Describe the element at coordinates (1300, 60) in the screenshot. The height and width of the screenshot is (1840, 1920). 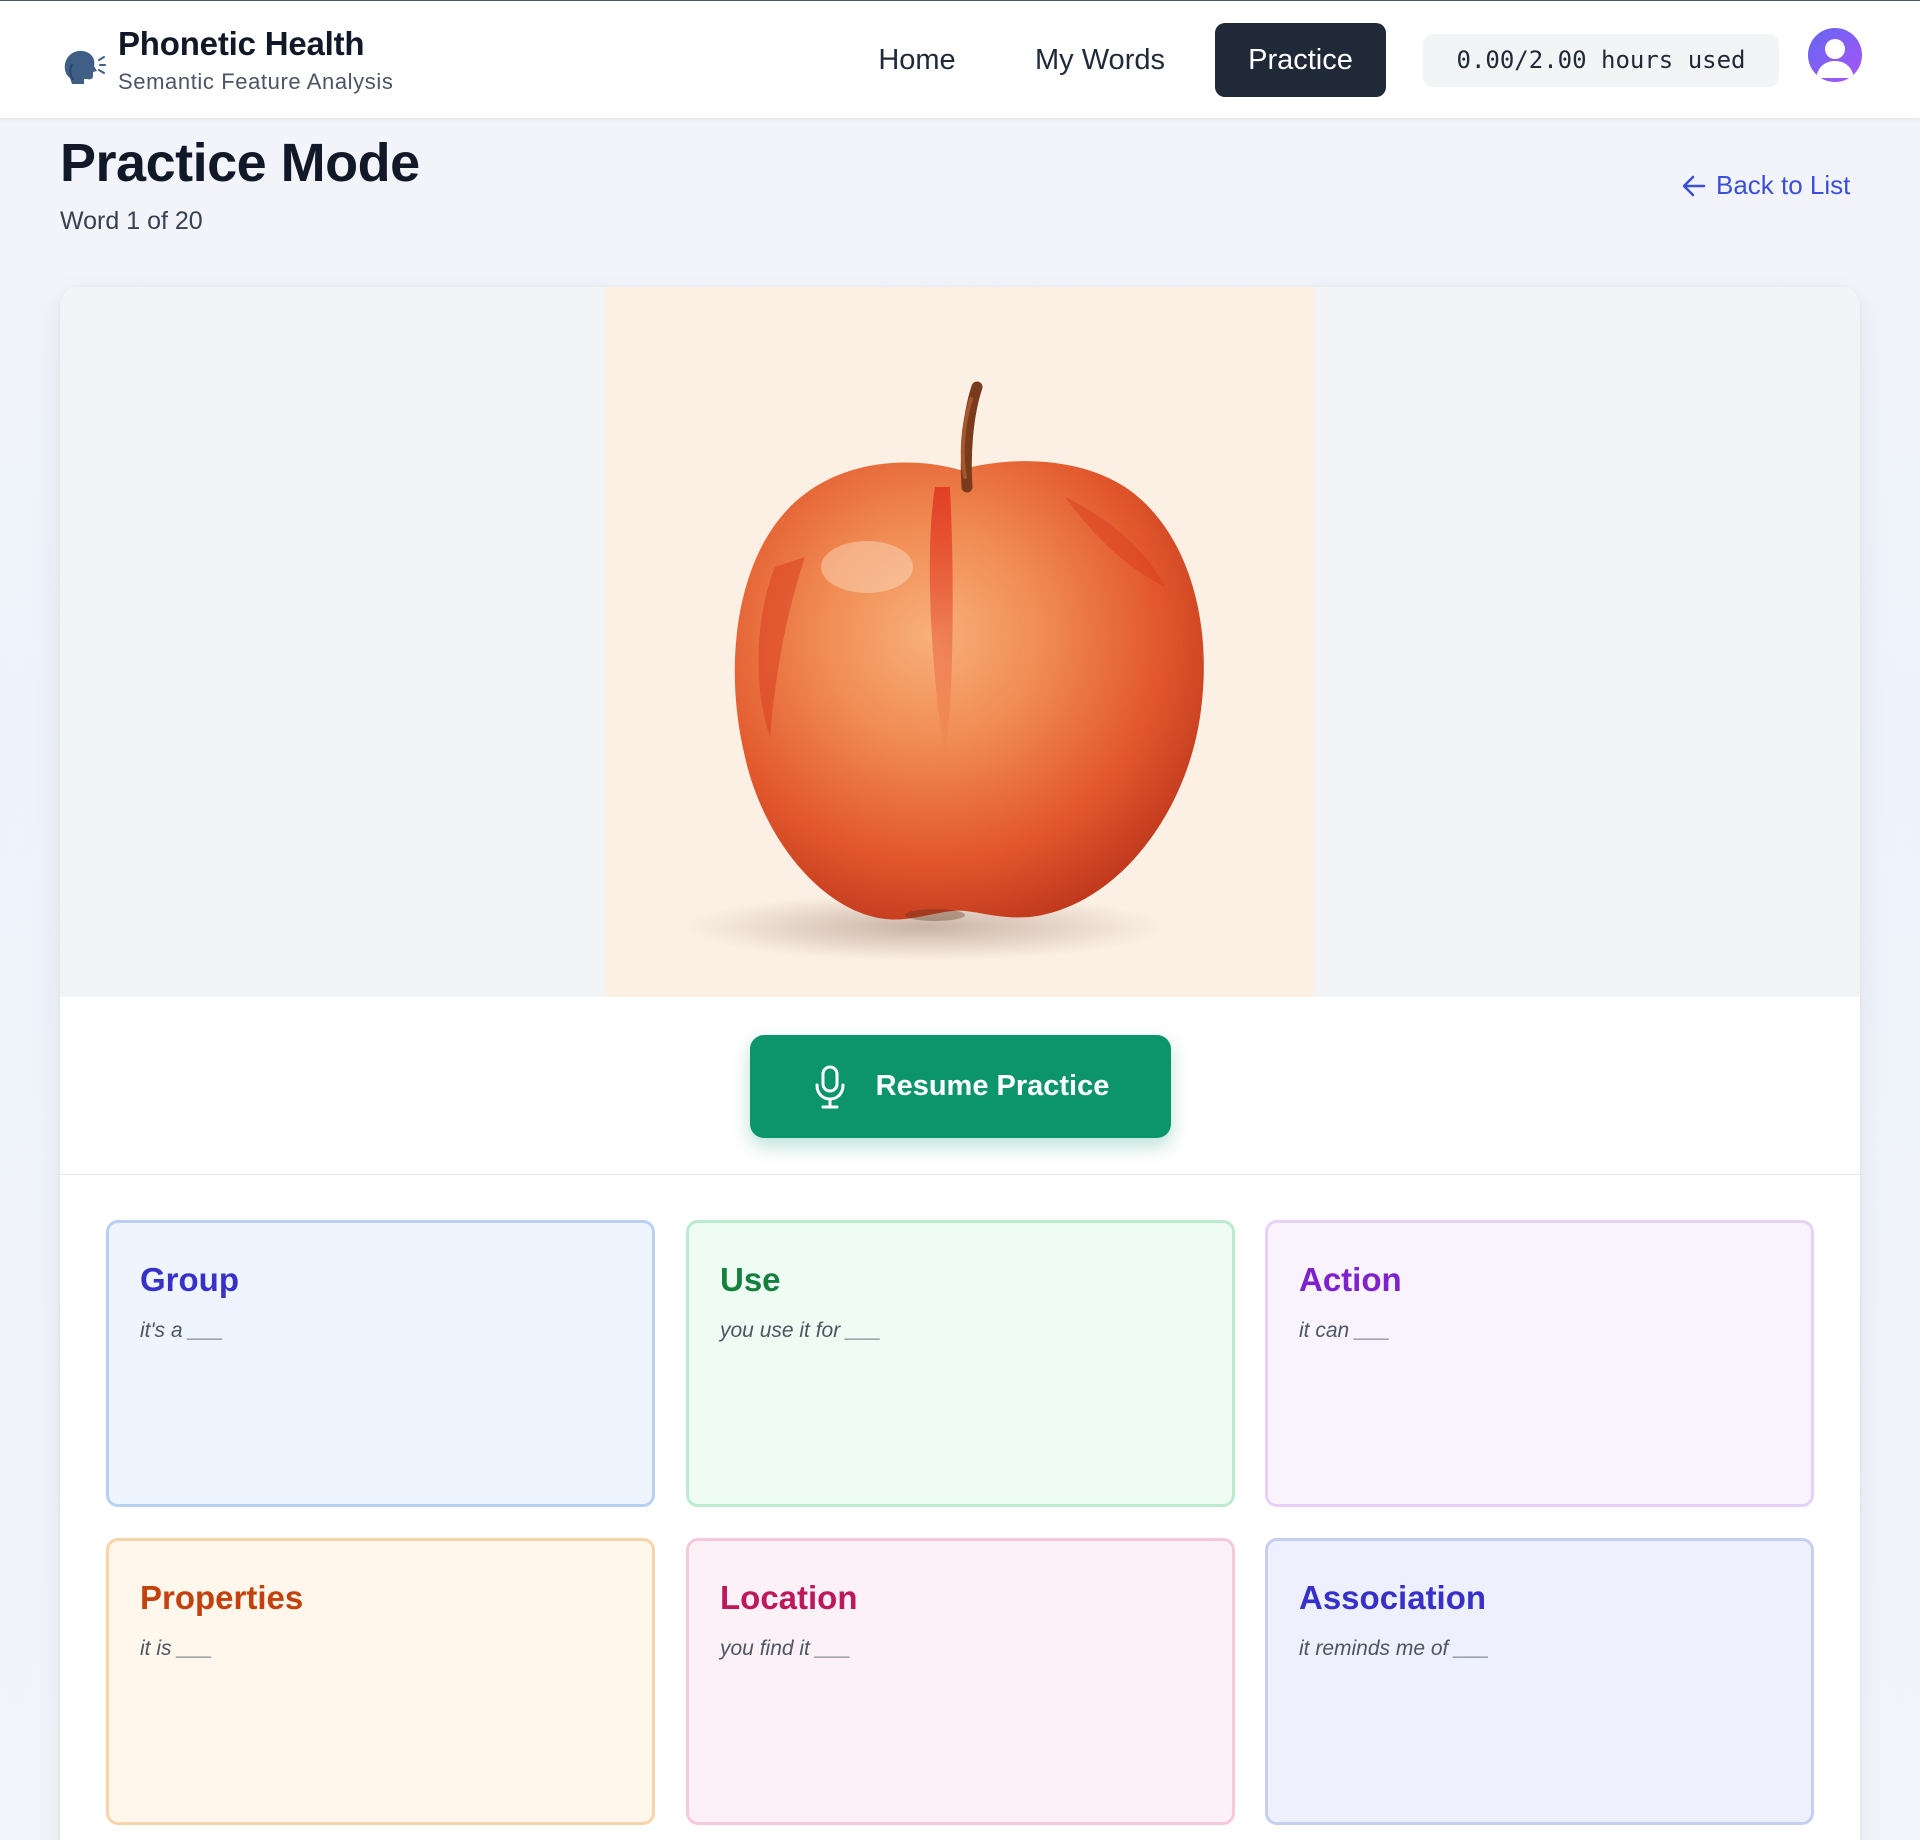
I see `nav-practice: Practice` at that location.